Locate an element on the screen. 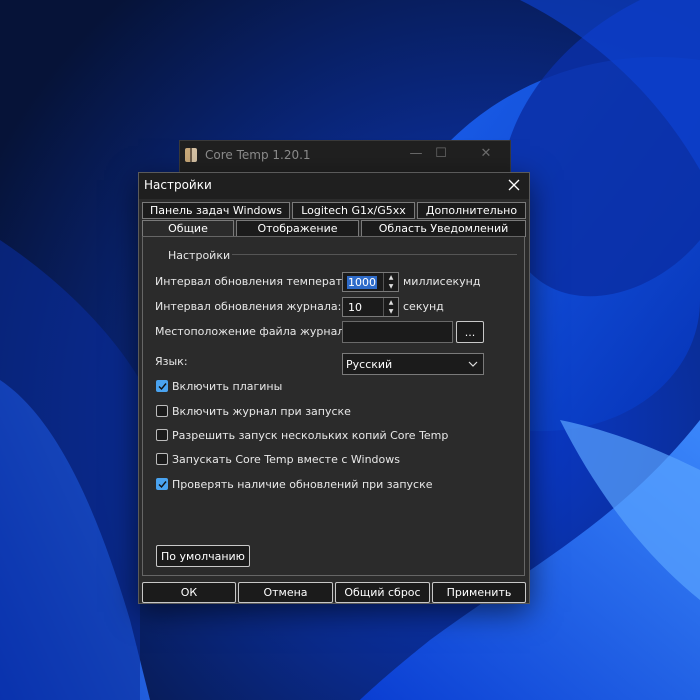  log-interval-spinner: ▲ ▼ is located at coordinates (390, 307).